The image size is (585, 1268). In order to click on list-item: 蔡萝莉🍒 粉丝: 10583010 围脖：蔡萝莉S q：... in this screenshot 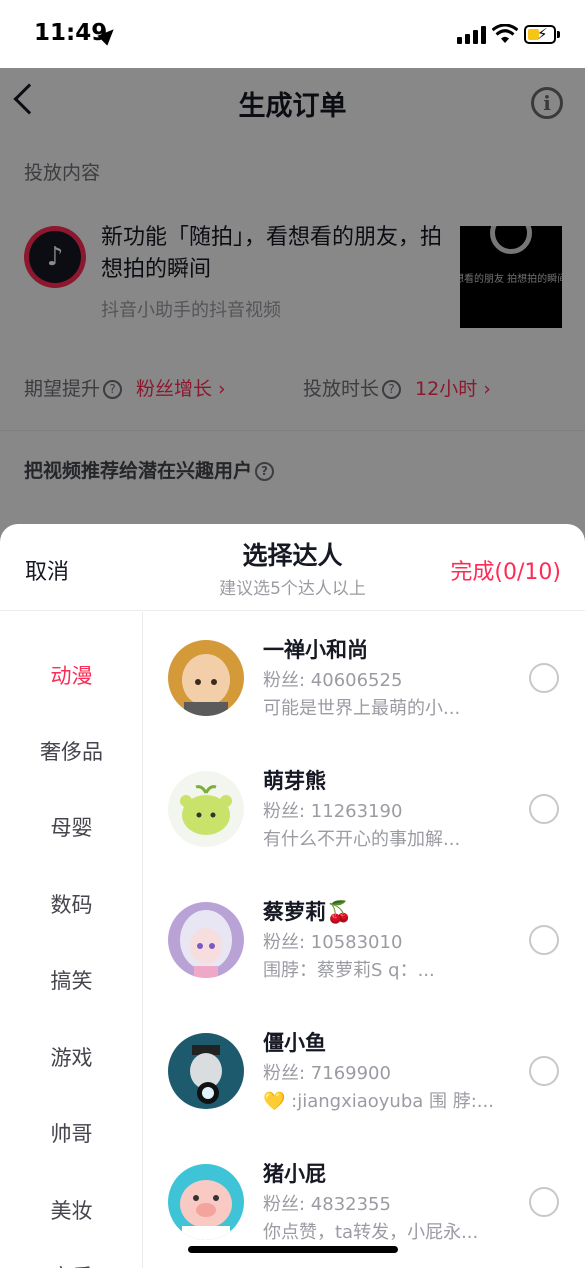, I will do `click(364, 934)`.